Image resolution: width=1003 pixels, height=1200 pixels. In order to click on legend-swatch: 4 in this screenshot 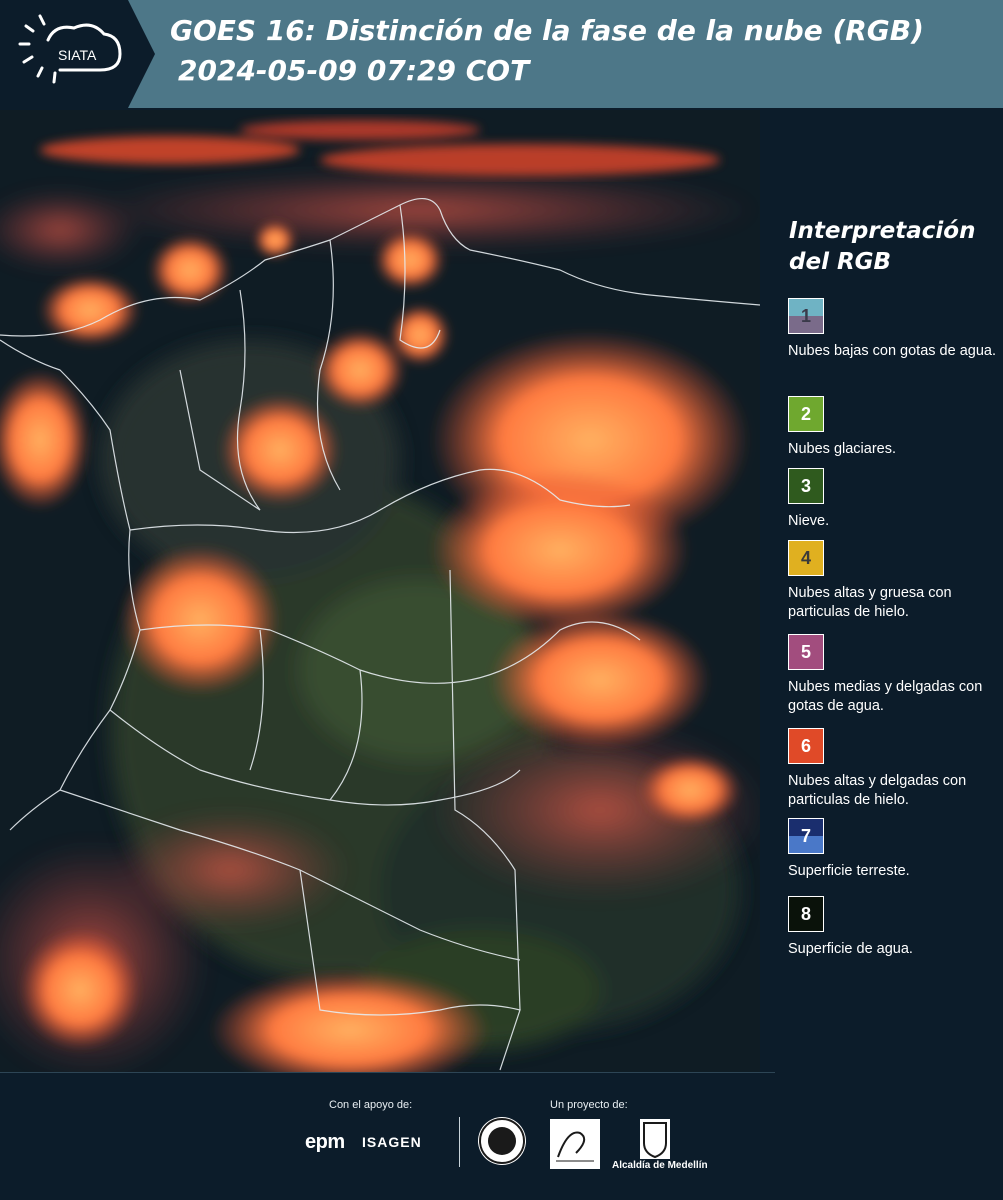, I will do `click(806, 558)`.